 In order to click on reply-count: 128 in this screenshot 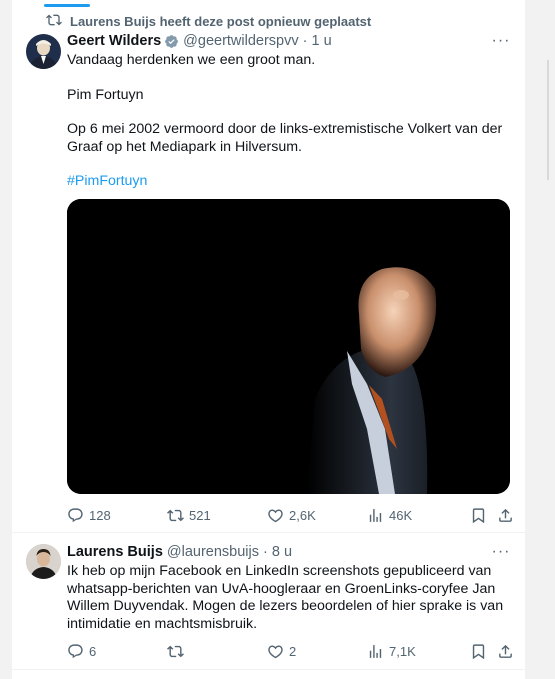, I will do `click(100, 515)`.